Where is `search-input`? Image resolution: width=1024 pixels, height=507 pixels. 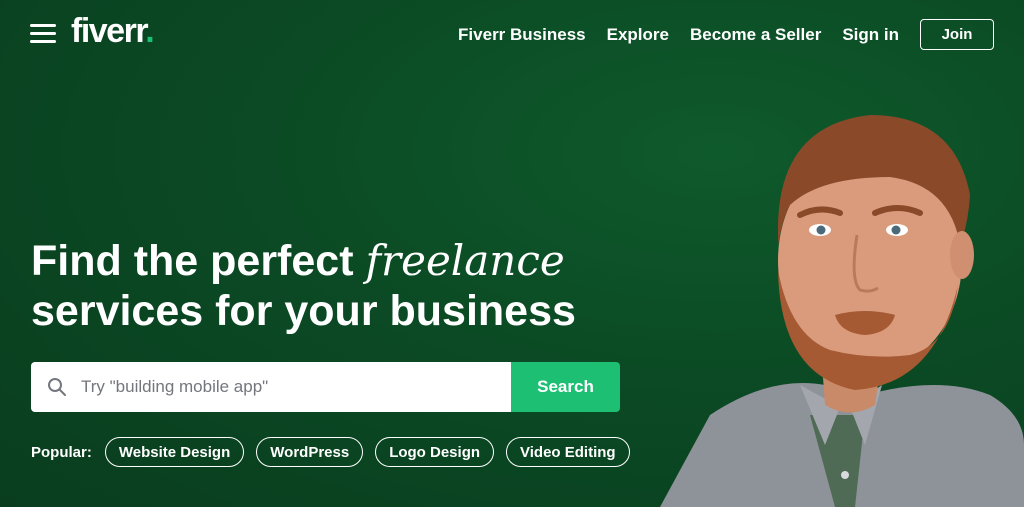 search-input is located at coordinates (281, 387).